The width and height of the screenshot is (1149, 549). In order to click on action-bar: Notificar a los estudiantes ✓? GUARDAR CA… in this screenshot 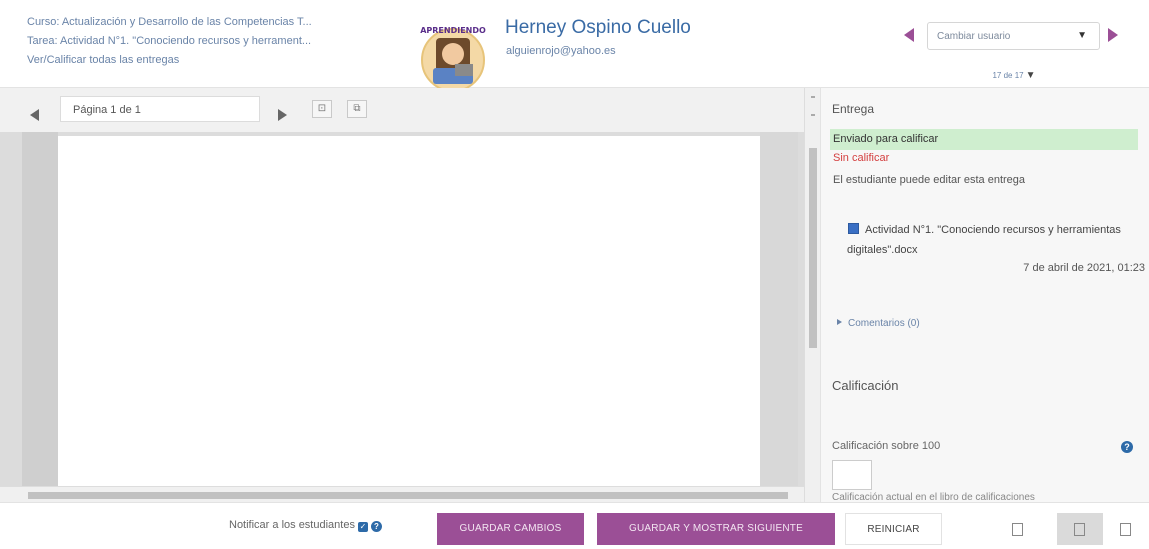, I will do `click(574, 525)`.